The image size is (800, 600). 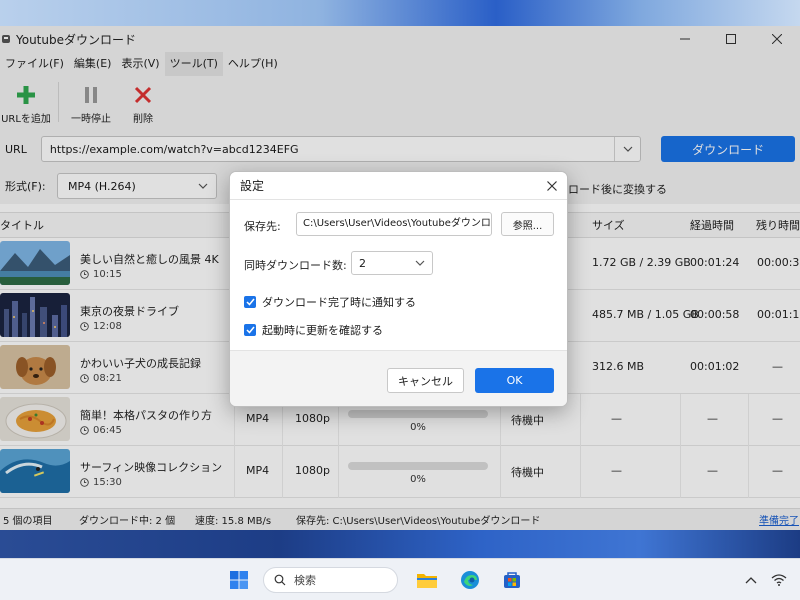 I want to click on close-icon, so click(x=552, y=185).